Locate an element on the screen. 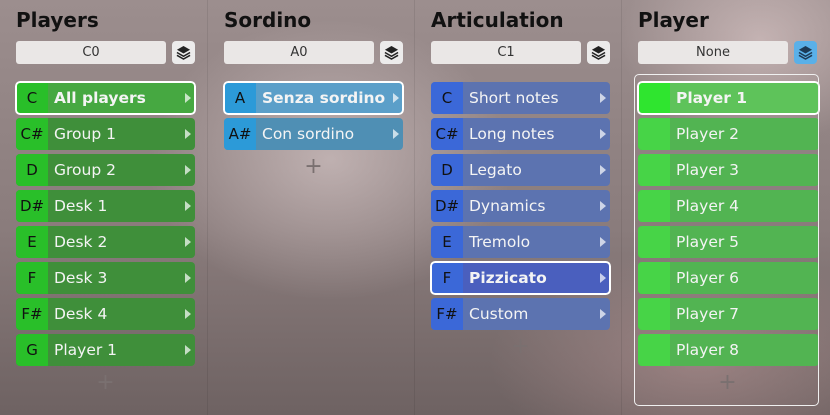 Image resolution: width=830 pixels, height=415 pixels. item-label: Con sordino is located at coordinates (308, 134).